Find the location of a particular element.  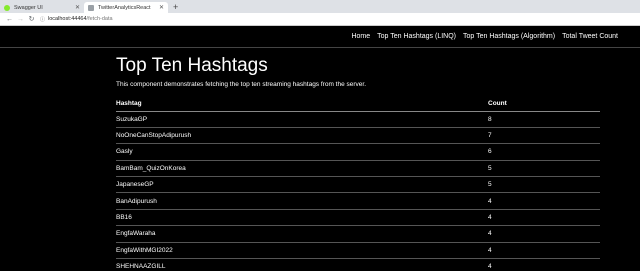

page-favicon-icon is located at coordinates (91, 7).